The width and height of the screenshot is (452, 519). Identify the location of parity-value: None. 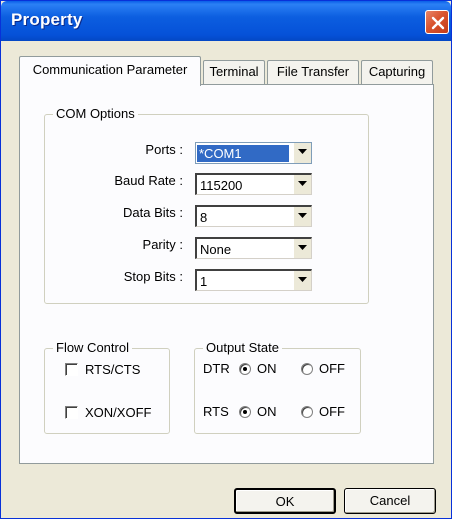
(216, 249).